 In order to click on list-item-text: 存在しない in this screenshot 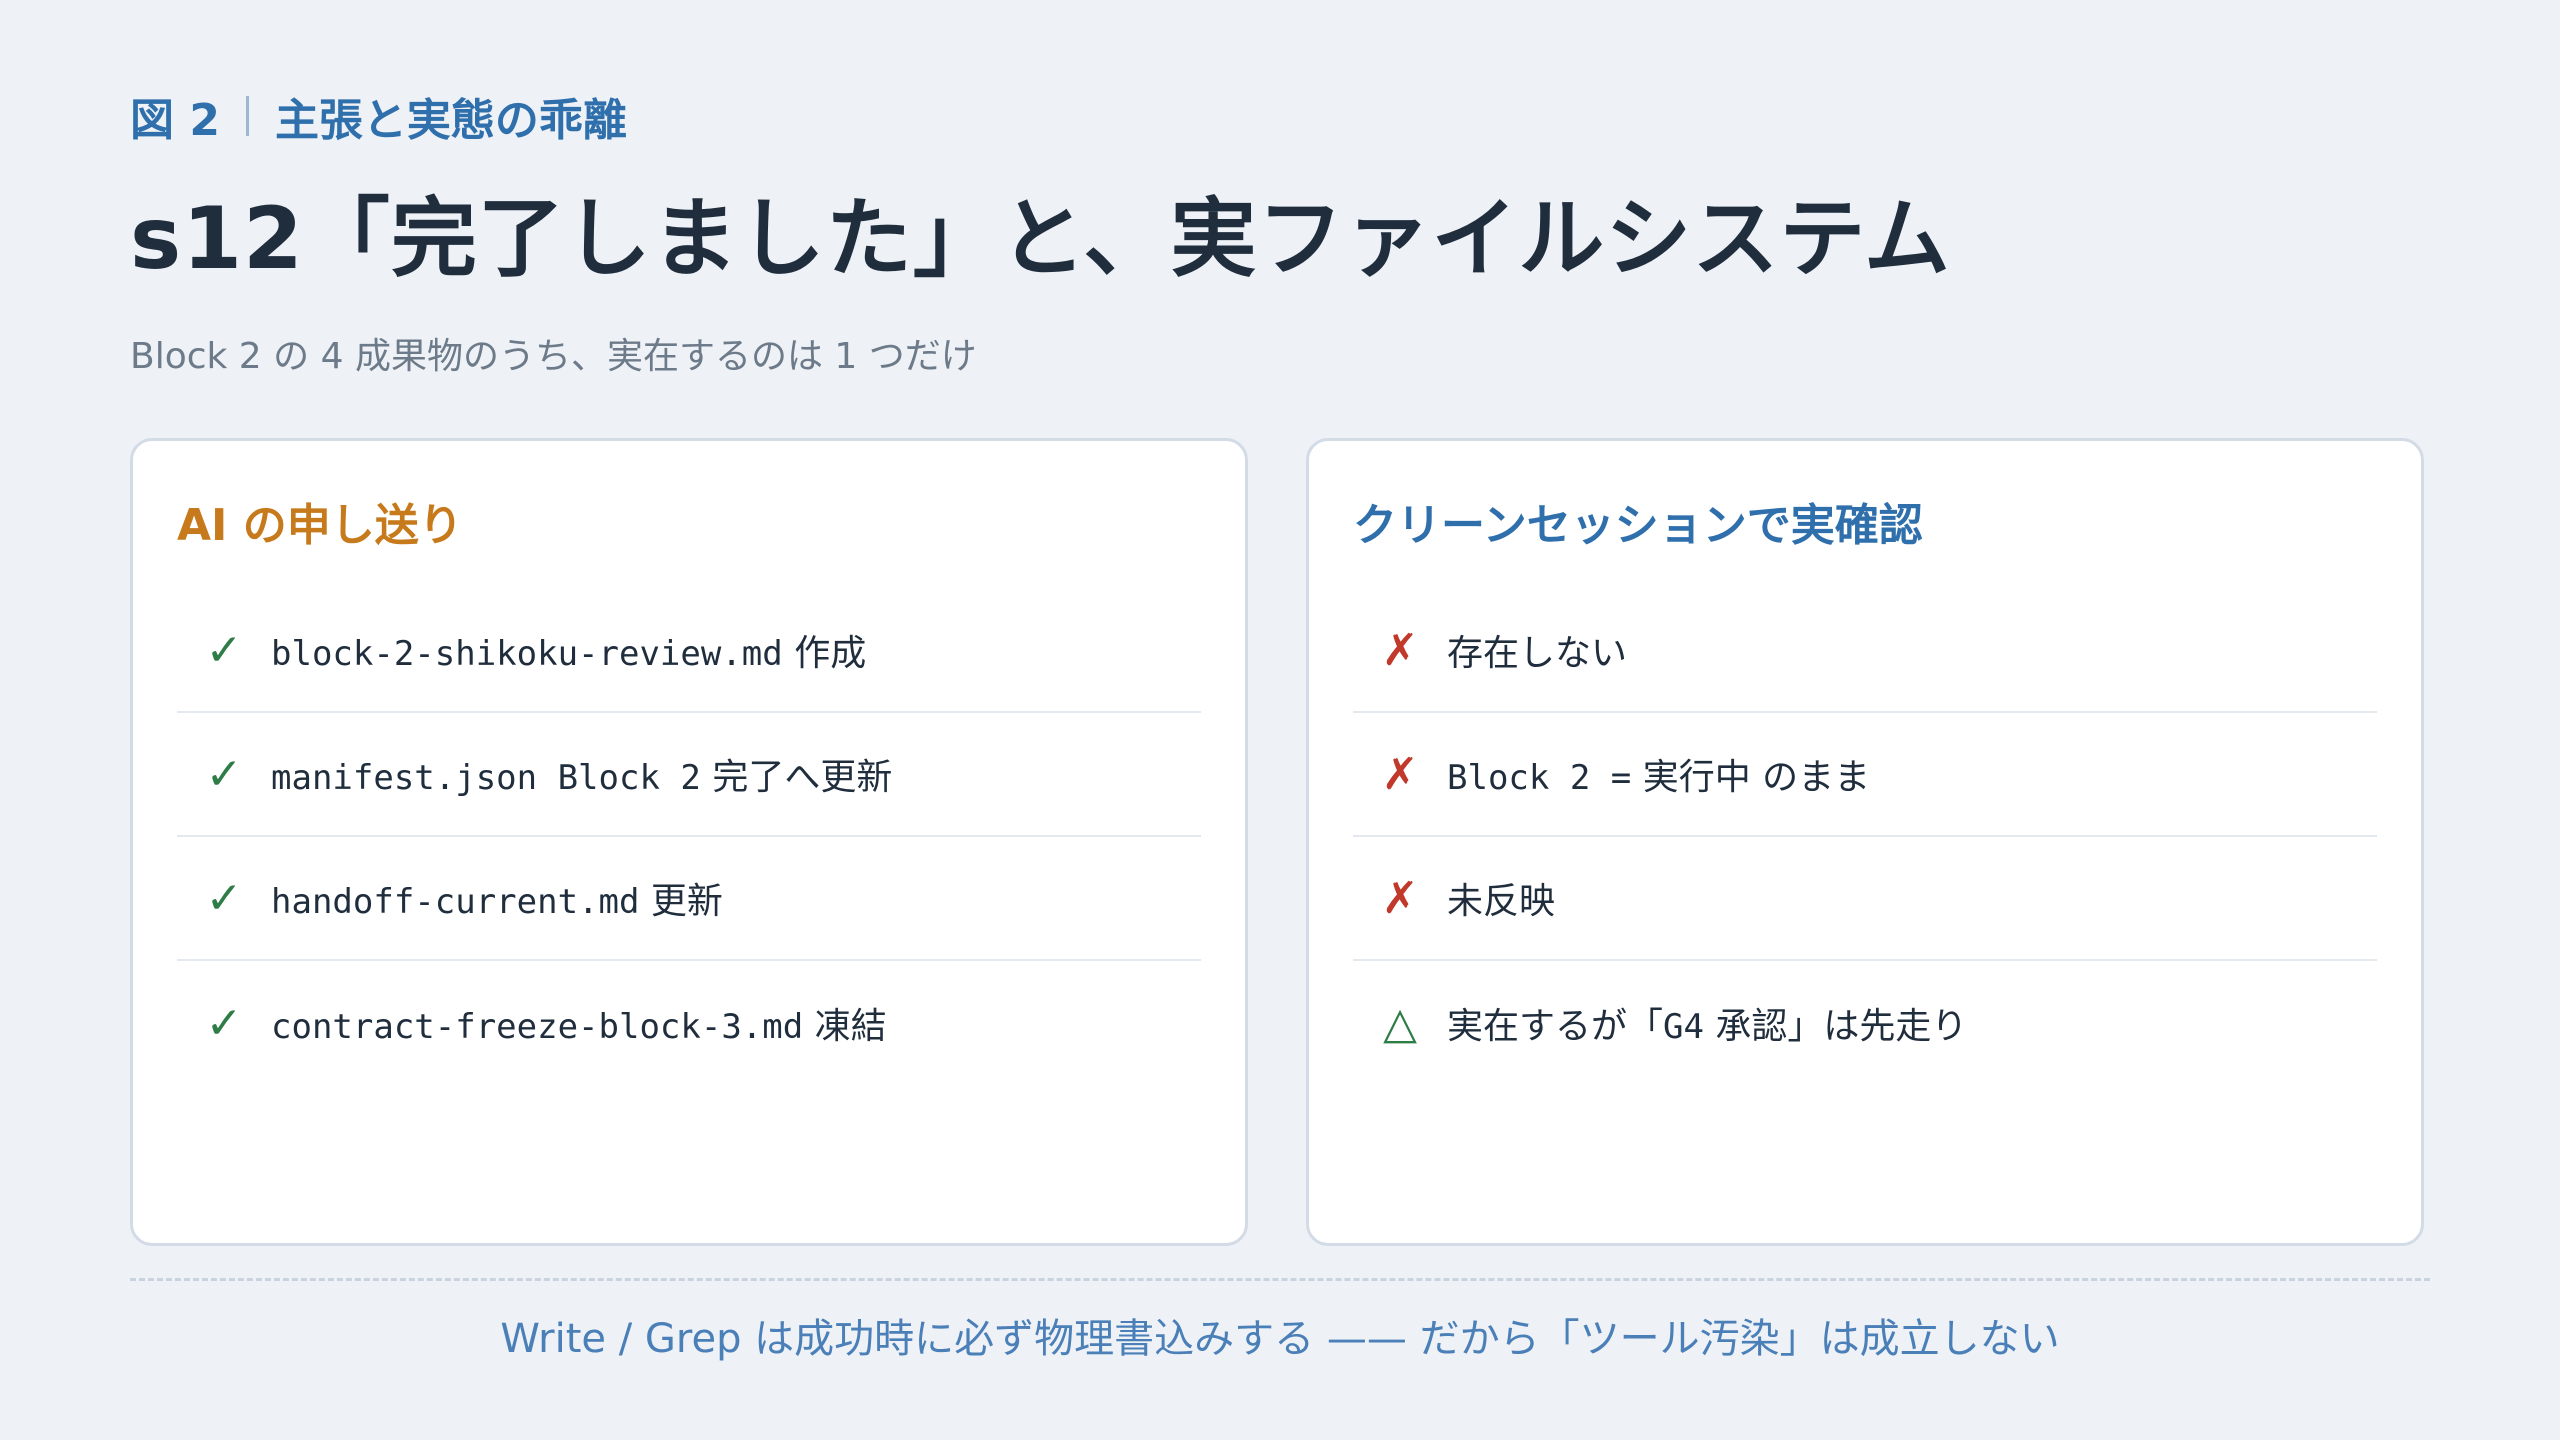, I will do `click(1537, 650)`.